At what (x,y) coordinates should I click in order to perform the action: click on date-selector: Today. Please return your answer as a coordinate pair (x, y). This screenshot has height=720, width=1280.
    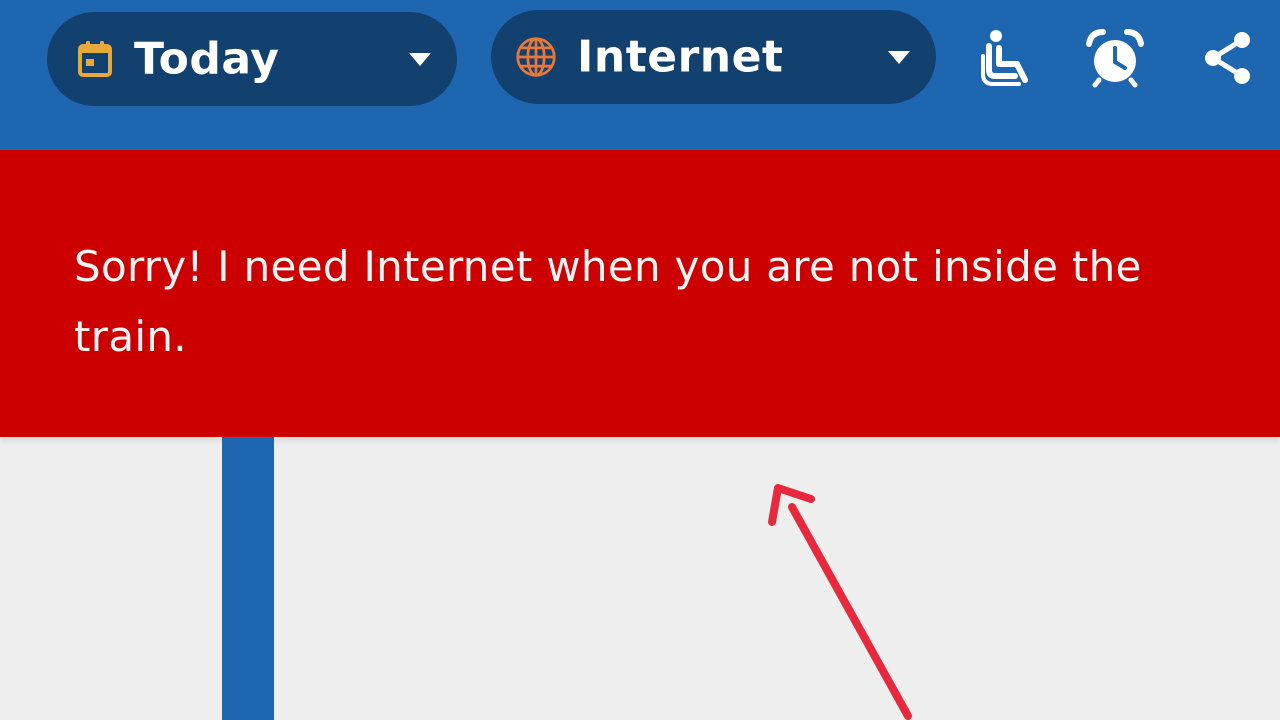
    Looking at the image, I should click on (252, 59).